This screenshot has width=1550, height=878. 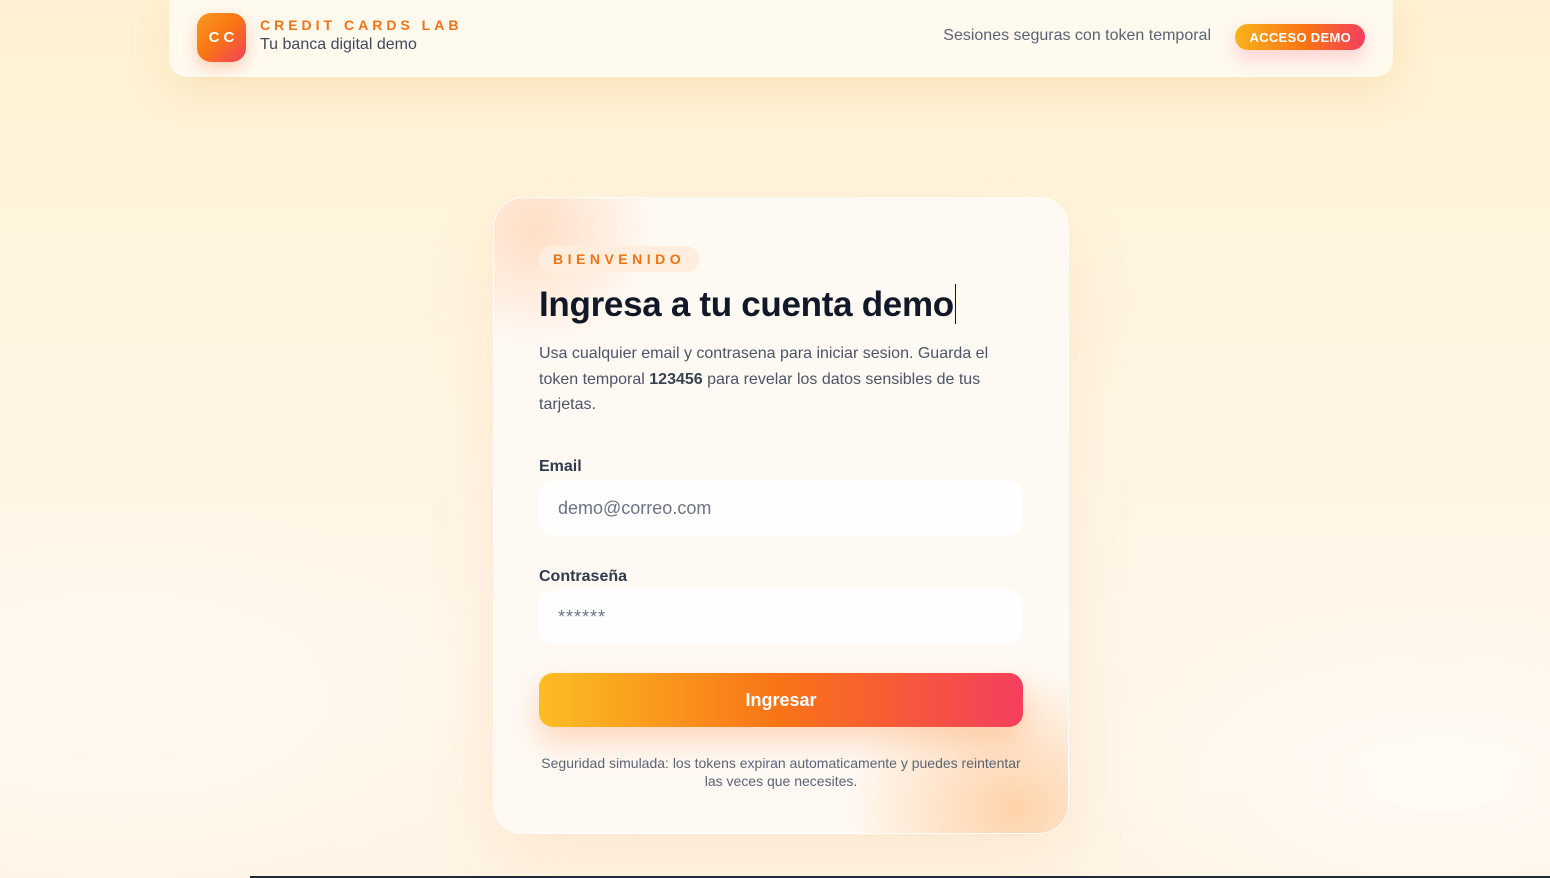 What do you see at coordinates (361, 25) in the screenshot?
I see `brand-name: CREDIT CARDS LAB` at bounding box center [361, 25].